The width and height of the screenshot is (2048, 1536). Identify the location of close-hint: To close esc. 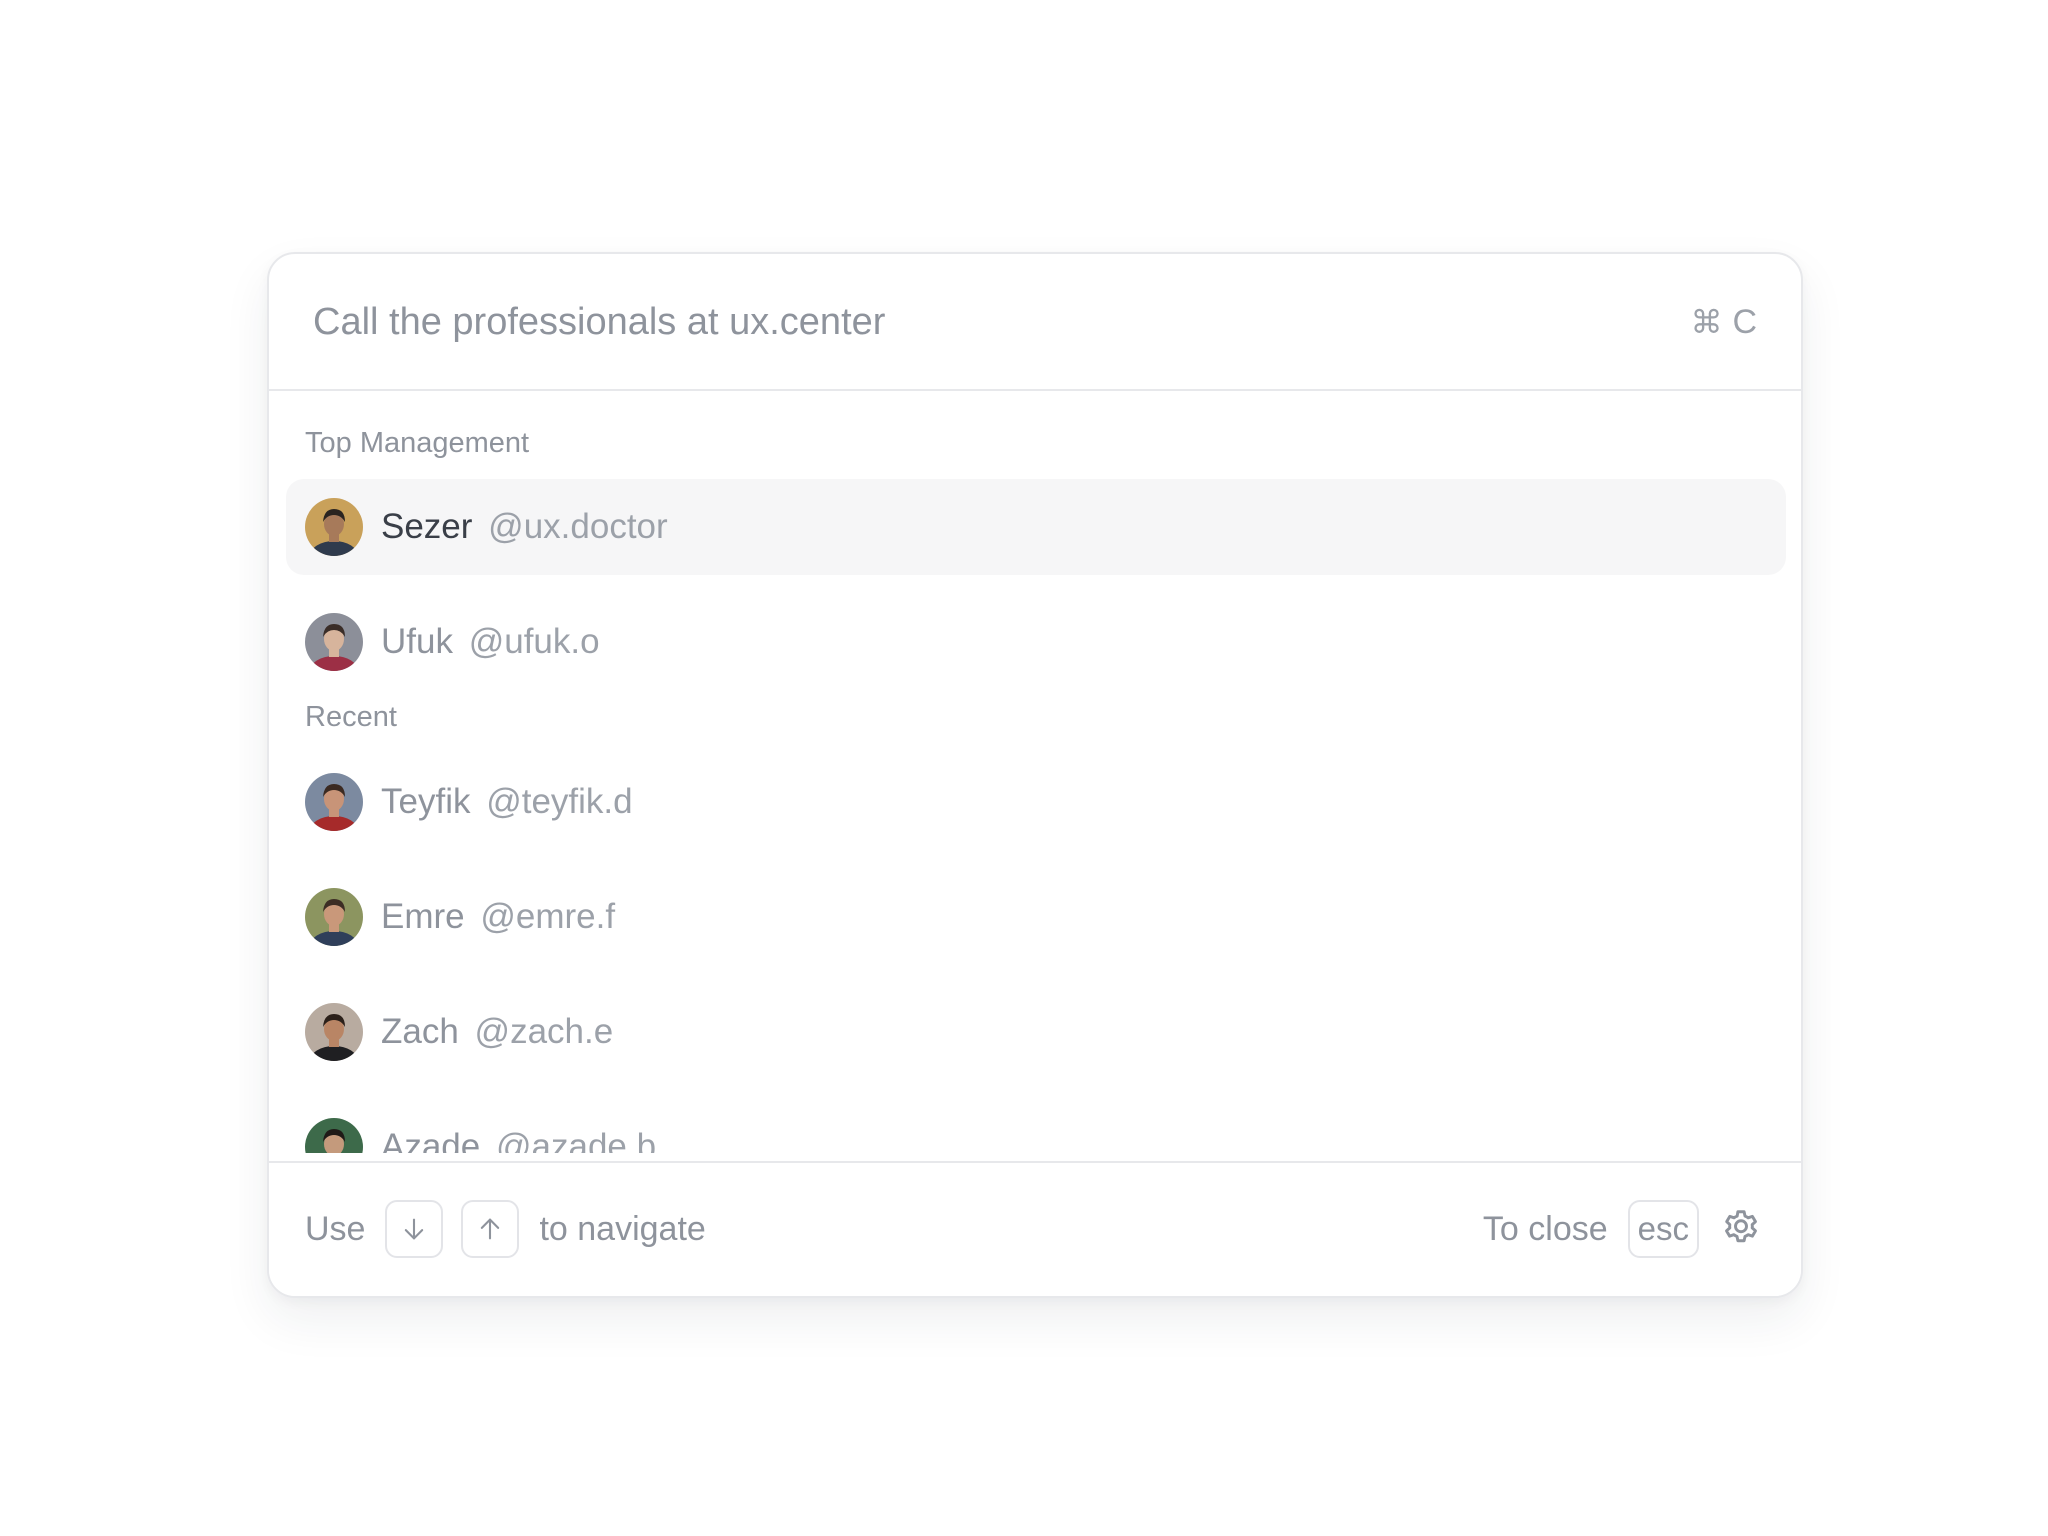
(1623, 1229).